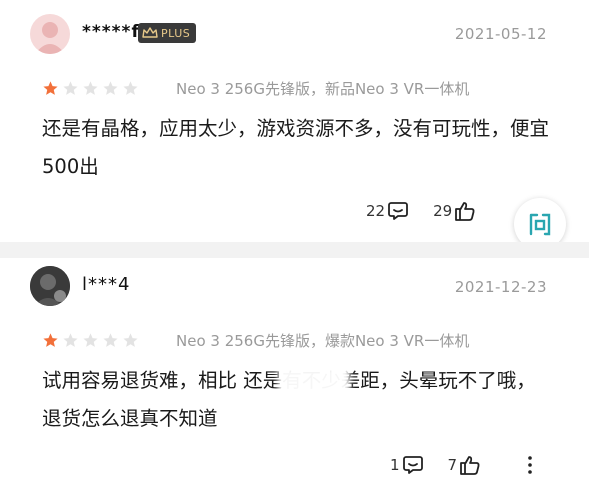  What do you see at coordinates (314, 381) in the screenshot?
I see `redaction-blur` at bounding box center [314, 381].